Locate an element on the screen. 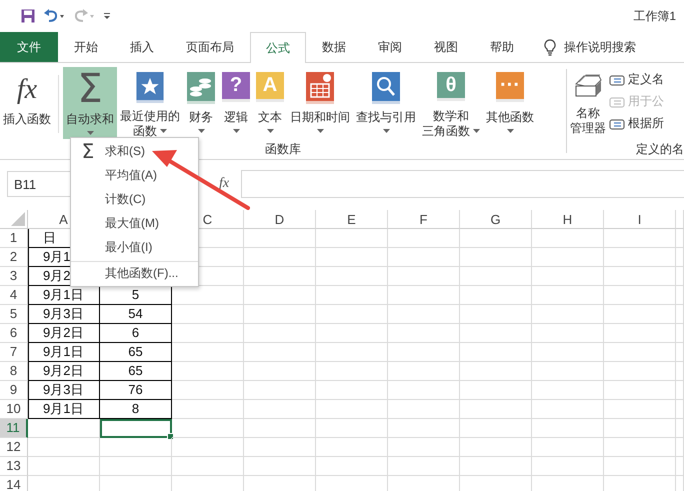 Image resolution: width=684 pixels, height=491 pixels. lightbulb-icon is located at coordinates (550, 47).